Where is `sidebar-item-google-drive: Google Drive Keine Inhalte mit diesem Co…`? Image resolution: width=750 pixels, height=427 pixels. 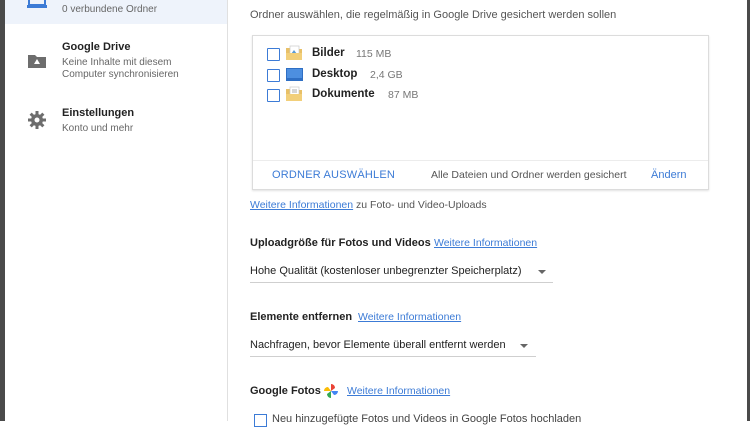 sidebar-item-google-drive: Google Drive Keine Inhalte mit diesem Co… is located at coordinates (116, 63).